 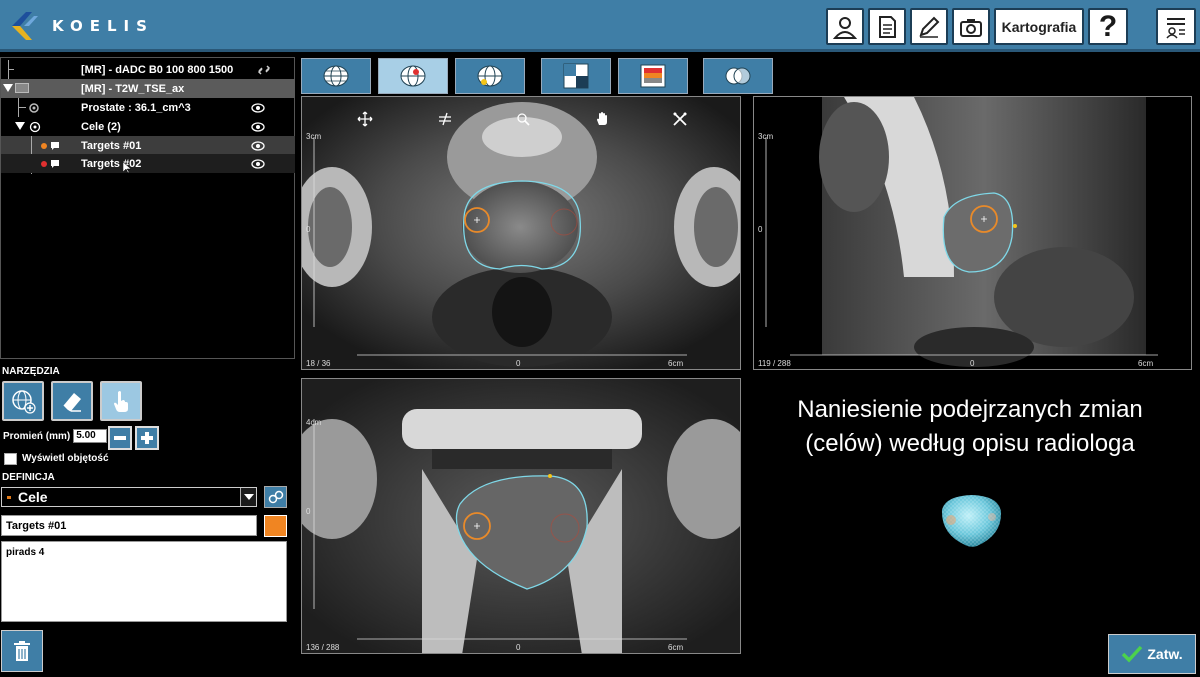 I want to click on kartografia-label: Kartografia, so click(x=1039, y=26).